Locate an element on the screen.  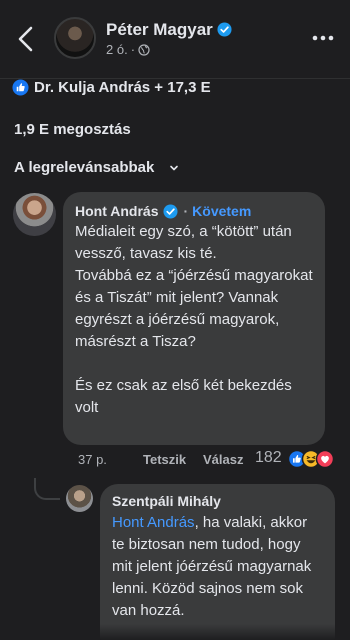
reply-avatar is located at coordinates (79, 498).